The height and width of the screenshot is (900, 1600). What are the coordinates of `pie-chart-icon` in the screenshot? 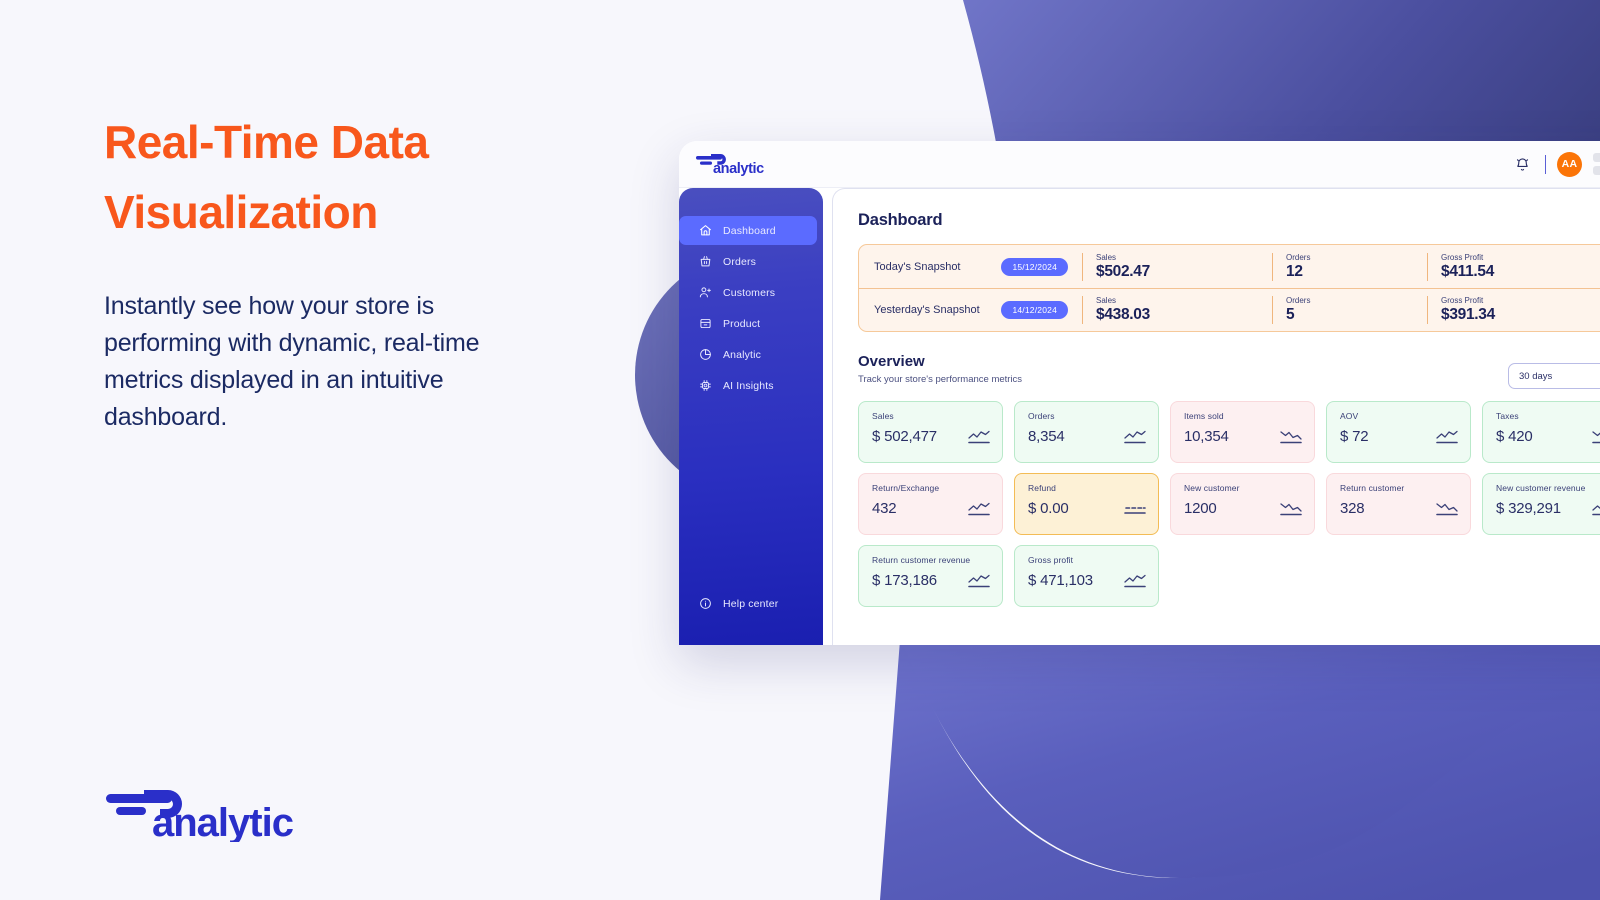 It's located at (705, 355).